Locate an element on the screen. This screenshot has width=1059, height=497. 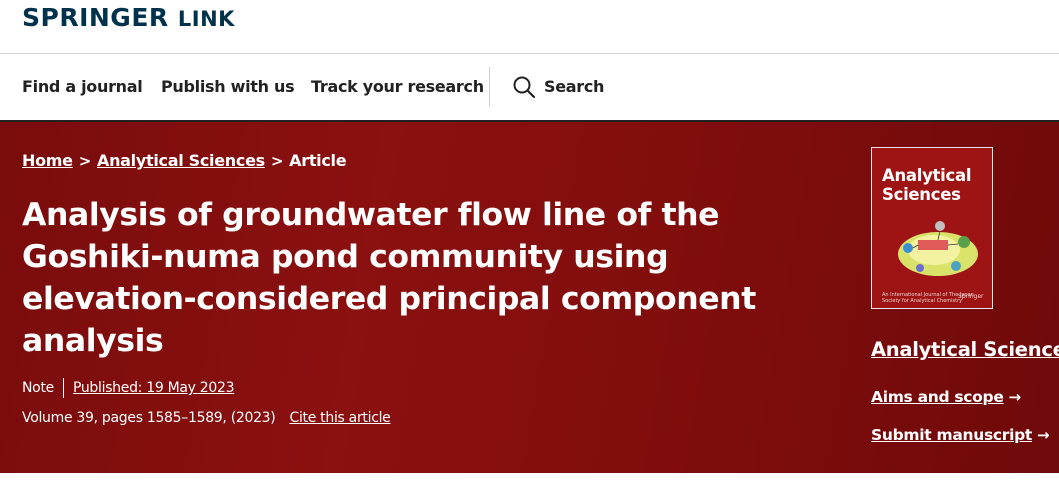
logo-springer-text: SPRINGER is located at coordinates (95, 17).